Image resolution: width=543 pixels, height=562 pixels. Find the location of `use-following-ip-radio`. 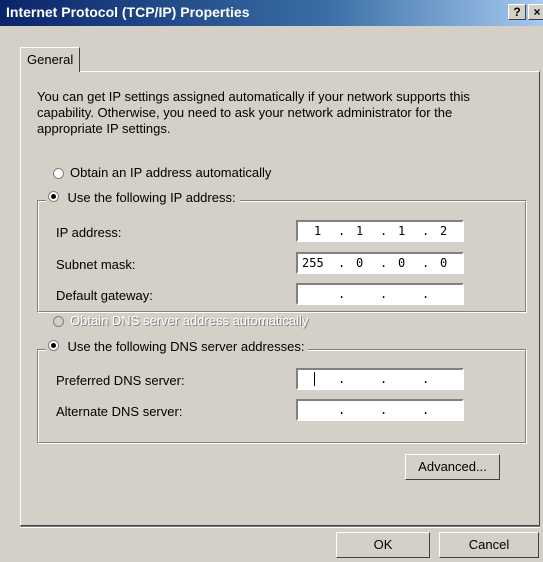

use-following-ip-radio is located at coordinates (53, 197).